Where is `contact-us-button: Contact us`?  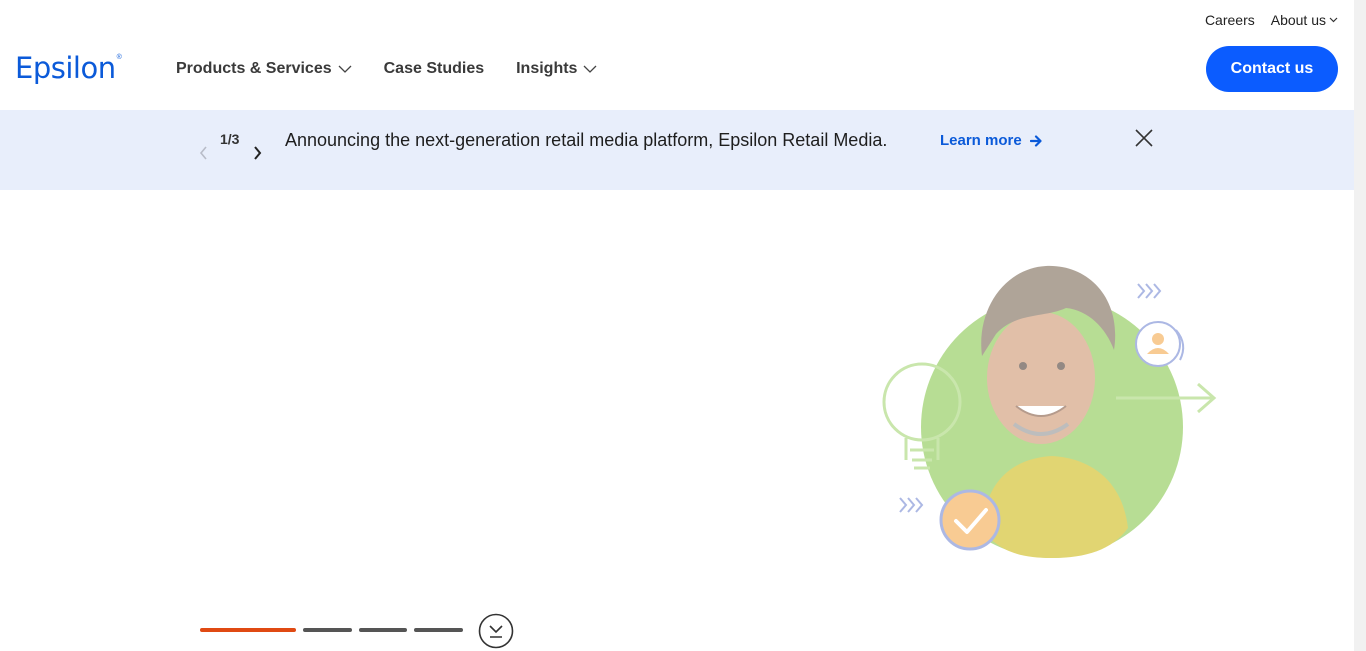
contact-us-button: Contact us is located at coordinates (1272, 69).